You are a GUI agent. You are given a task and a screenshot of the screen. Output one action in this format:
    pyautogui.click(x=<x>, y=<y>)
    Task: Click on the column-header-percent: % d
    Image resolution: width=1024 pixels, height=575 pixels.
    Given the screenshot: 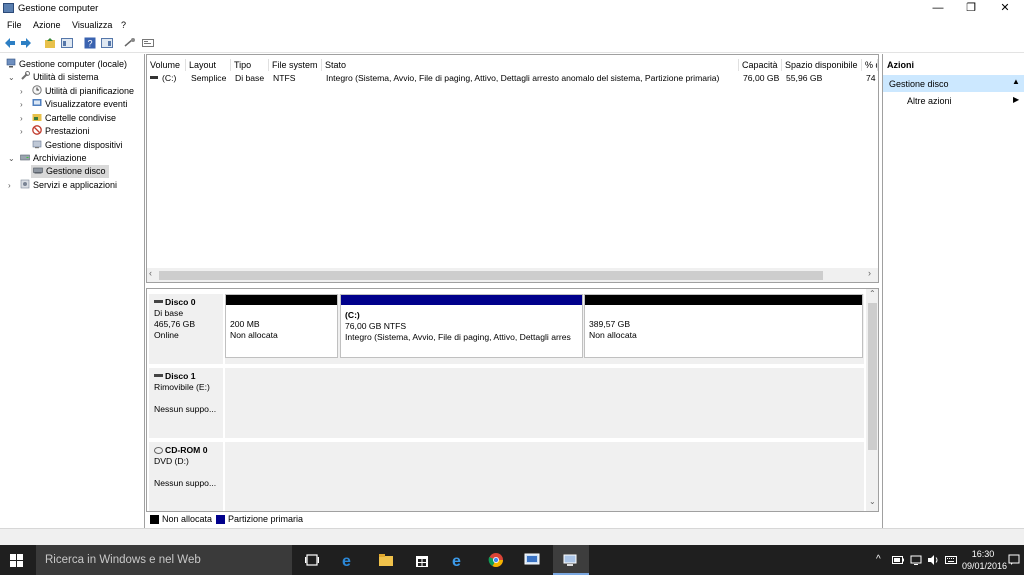 What is the action you would take?
    pyautogui.click(x=870, y=65)
    